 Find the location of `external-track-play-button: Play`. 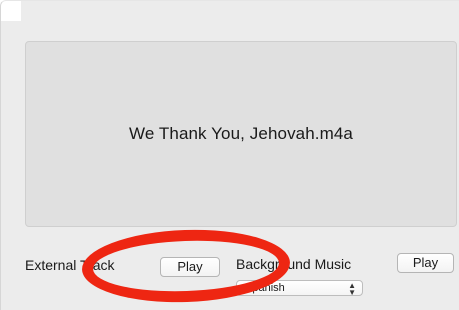

external-track-play-button: Play is located at coordinates (190, 267).